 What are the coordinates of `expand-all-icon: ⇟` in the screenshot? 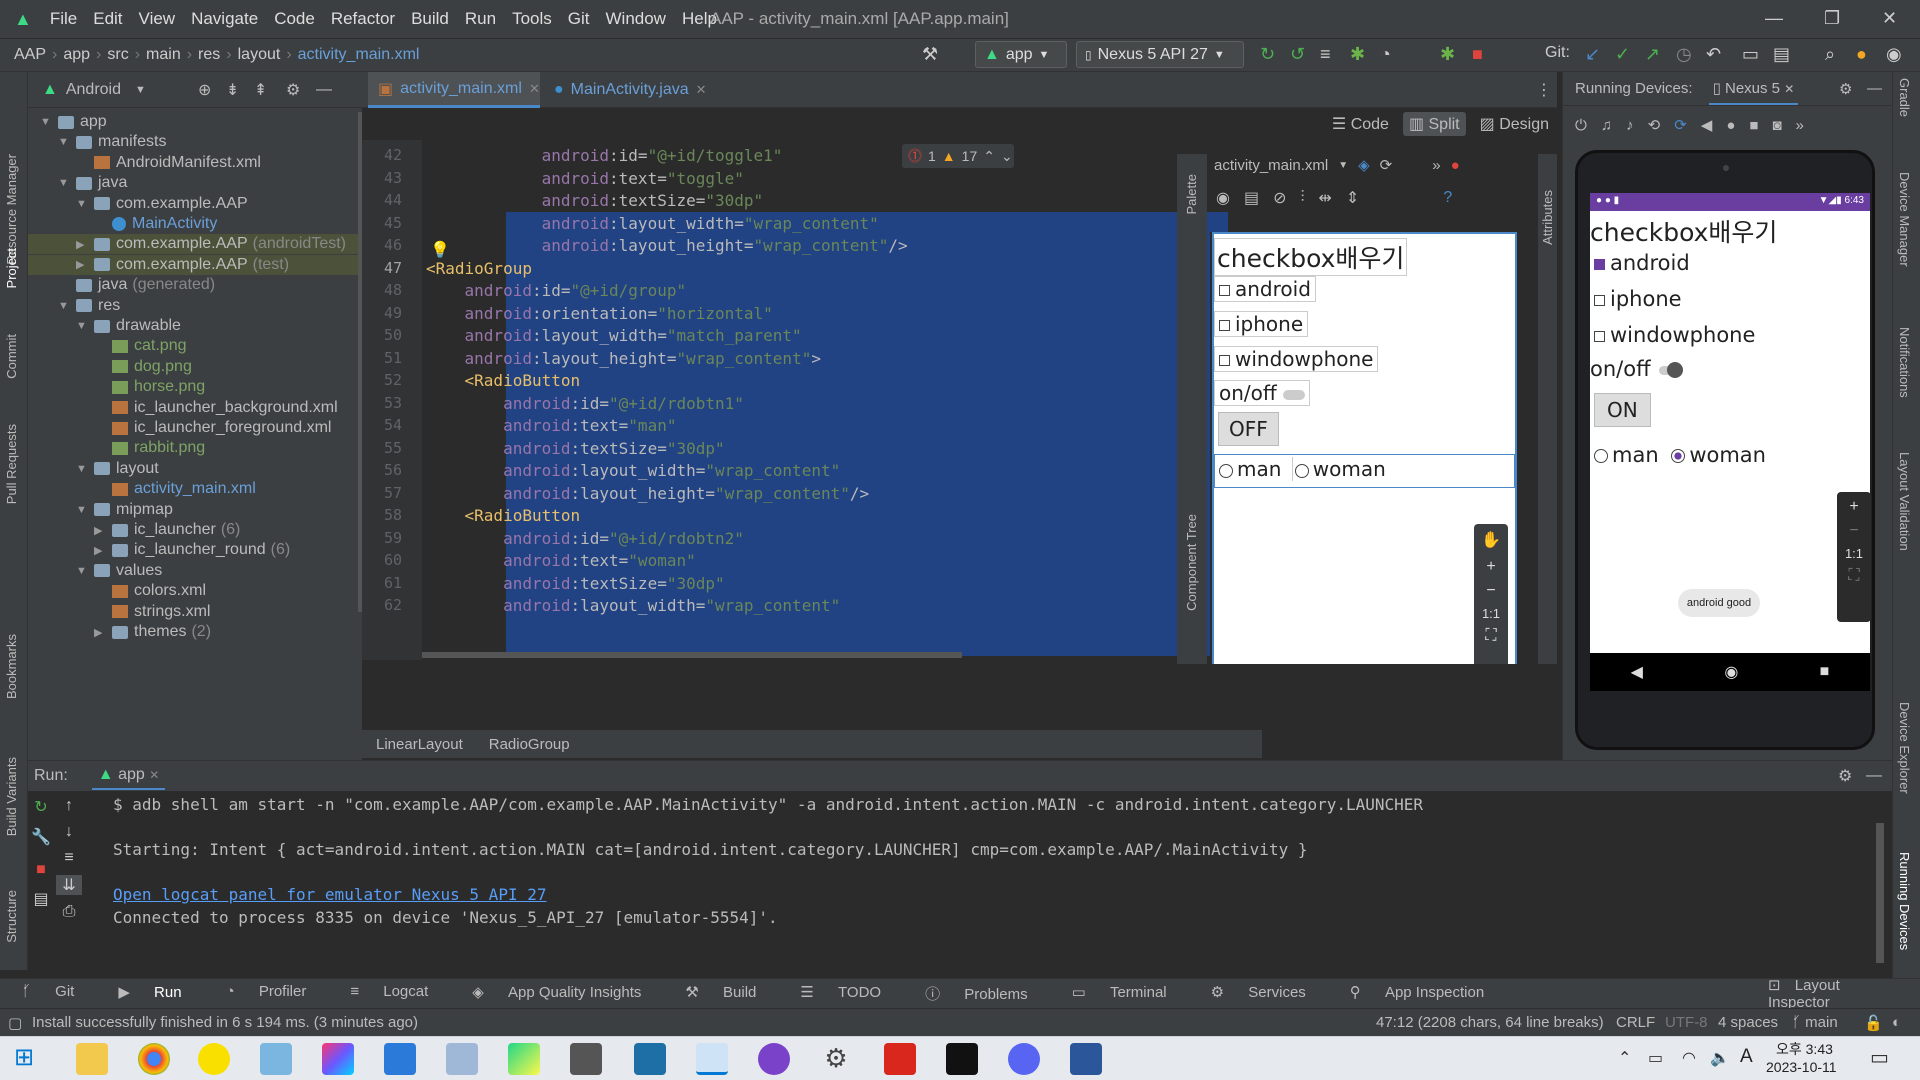 It's located at (232, 90).